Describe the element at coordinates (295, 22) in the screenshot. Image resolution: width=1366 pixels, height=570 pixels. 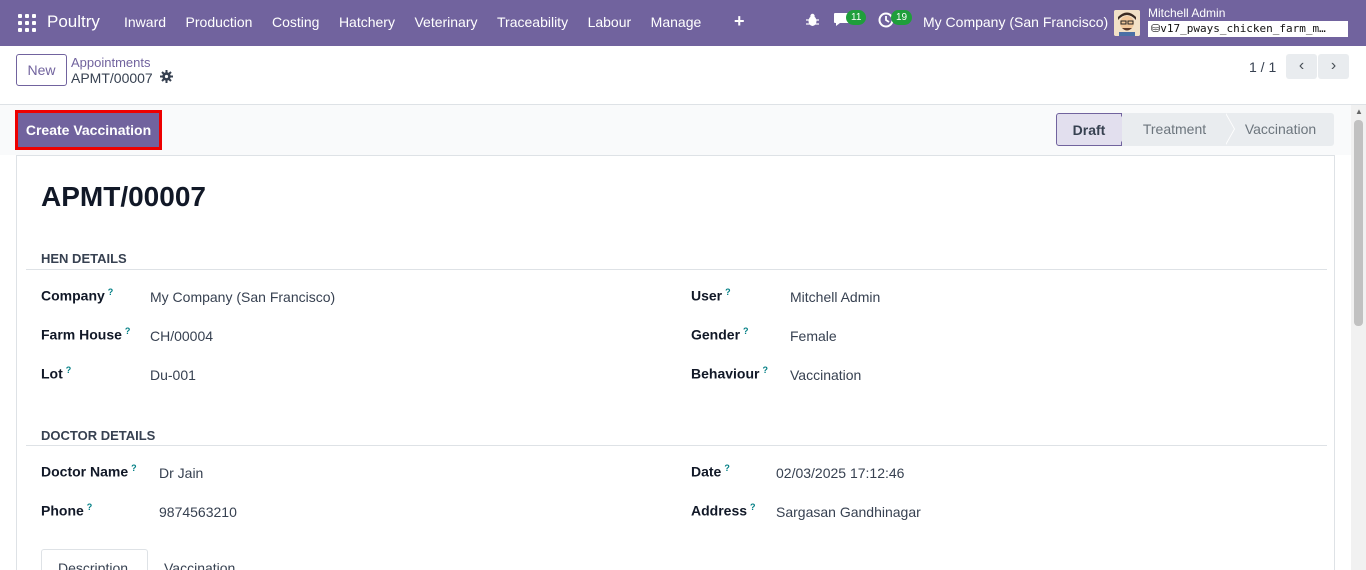
I see `menu-costing: Costing` at that location.